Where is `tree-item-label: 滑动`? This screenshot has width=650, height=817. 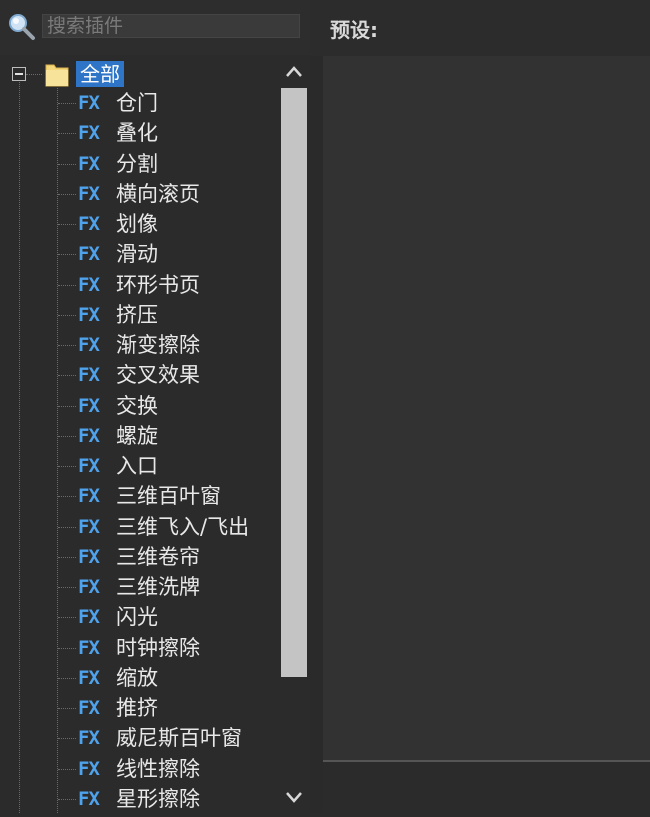 tree-item-label: 滑动 is located at coordinates (137, 254).